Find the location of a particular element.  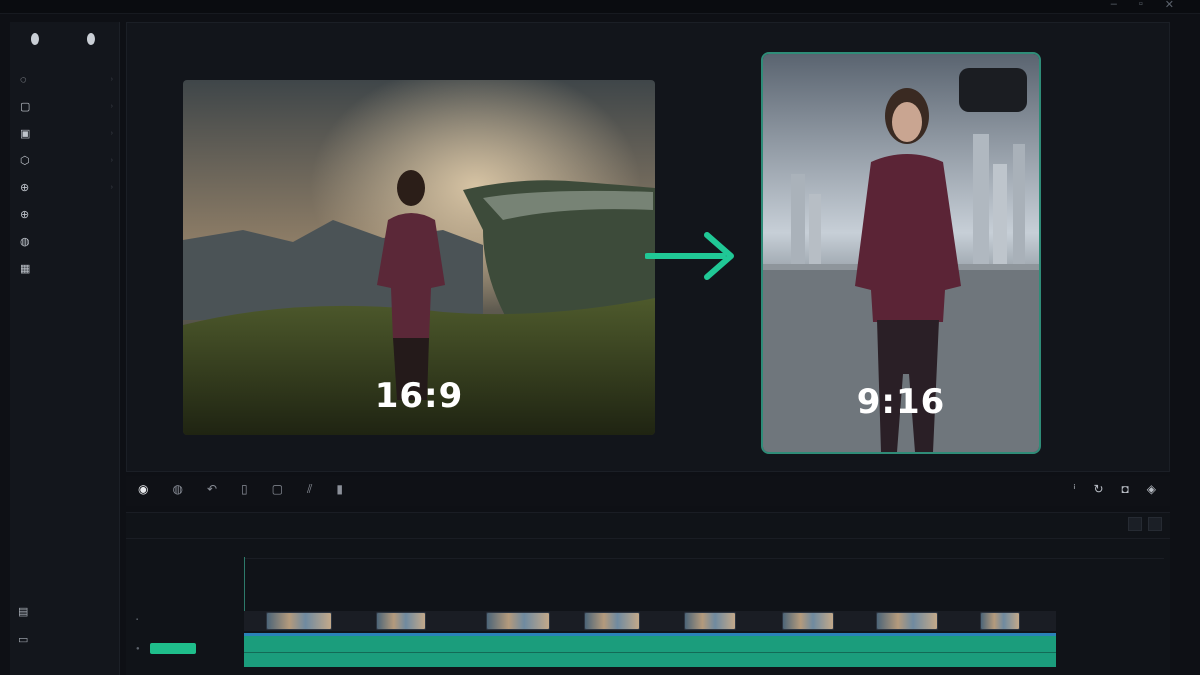

convert-arrow-icon is located at coordinates (689, 256).